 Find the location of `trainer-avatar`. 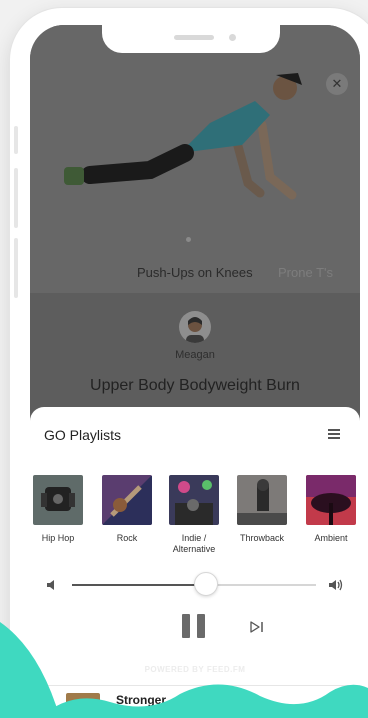

trainer-avatar is located at coordinates (195, 327).